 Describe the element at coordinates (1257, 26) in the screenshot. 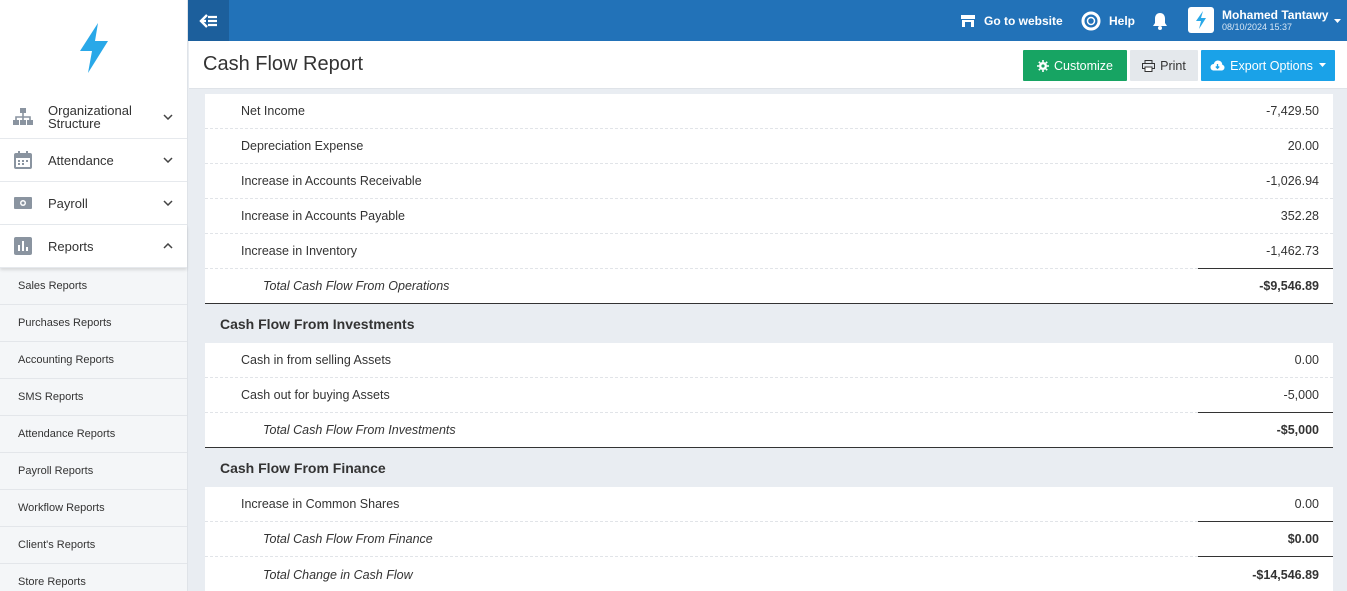

I see `user-date: 08/10/2024 15:37` at that location.